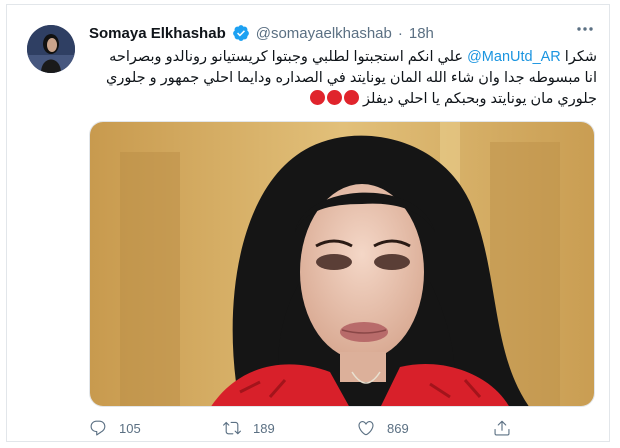 The width and height of the screenshot is (620, 448). Describe the element at coordinates (130, 428) in the screenshot. I see `reply-count: 105` at that location.